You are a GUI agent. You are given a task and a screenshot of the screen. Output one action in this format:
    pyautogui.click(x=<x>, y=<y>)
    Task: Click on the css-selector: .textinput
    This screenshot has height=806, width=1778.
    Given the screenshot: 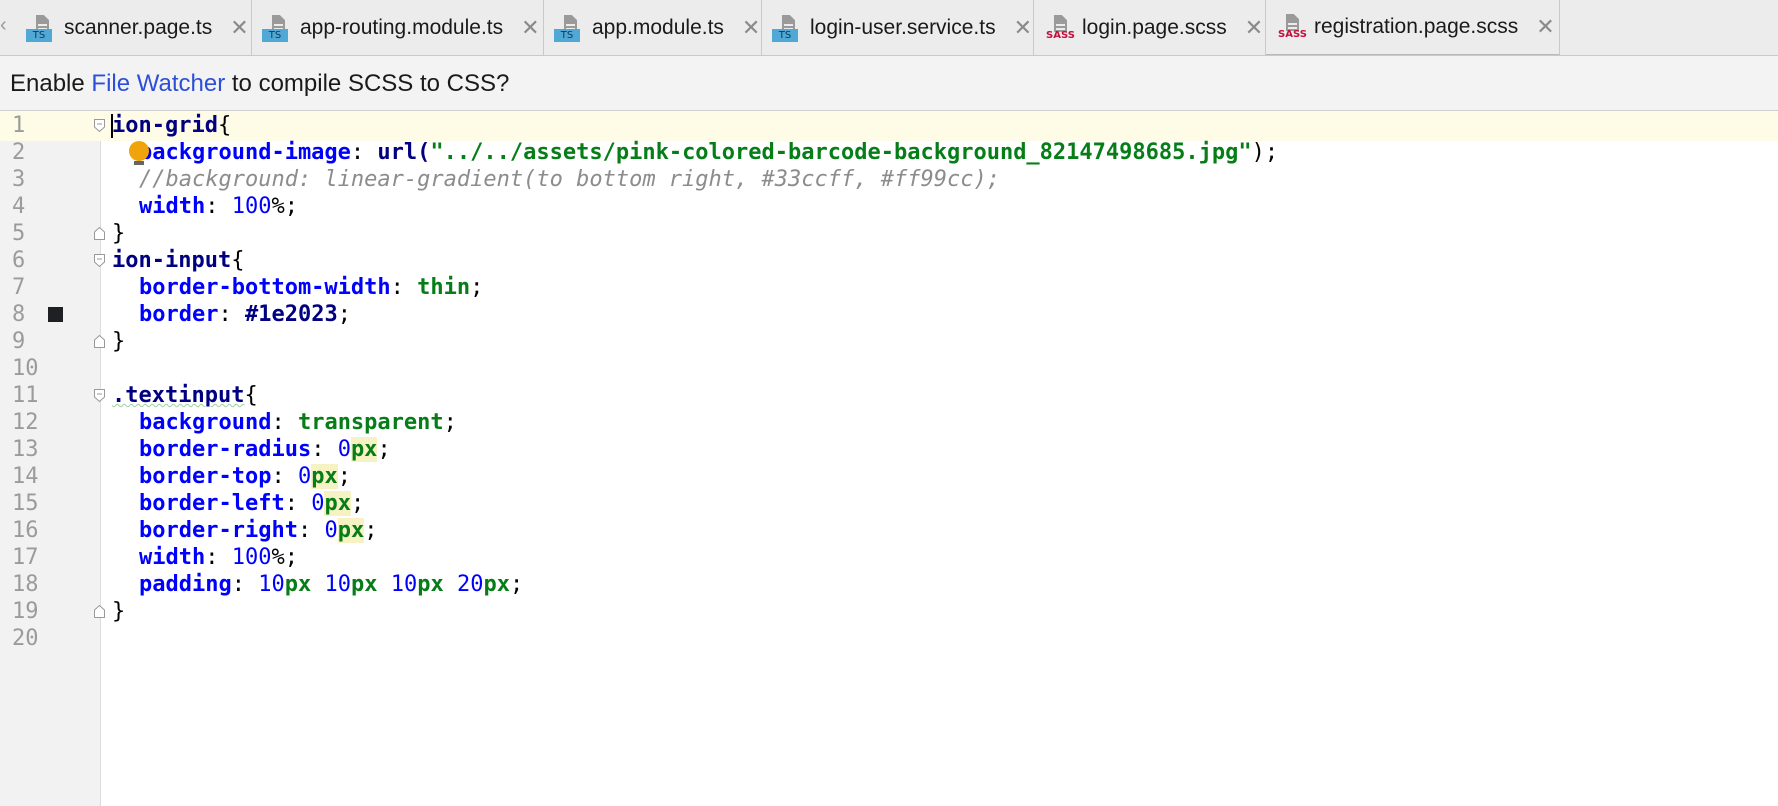 What is the action you would take?
    pyautogui.click(x=178, y=395)
    